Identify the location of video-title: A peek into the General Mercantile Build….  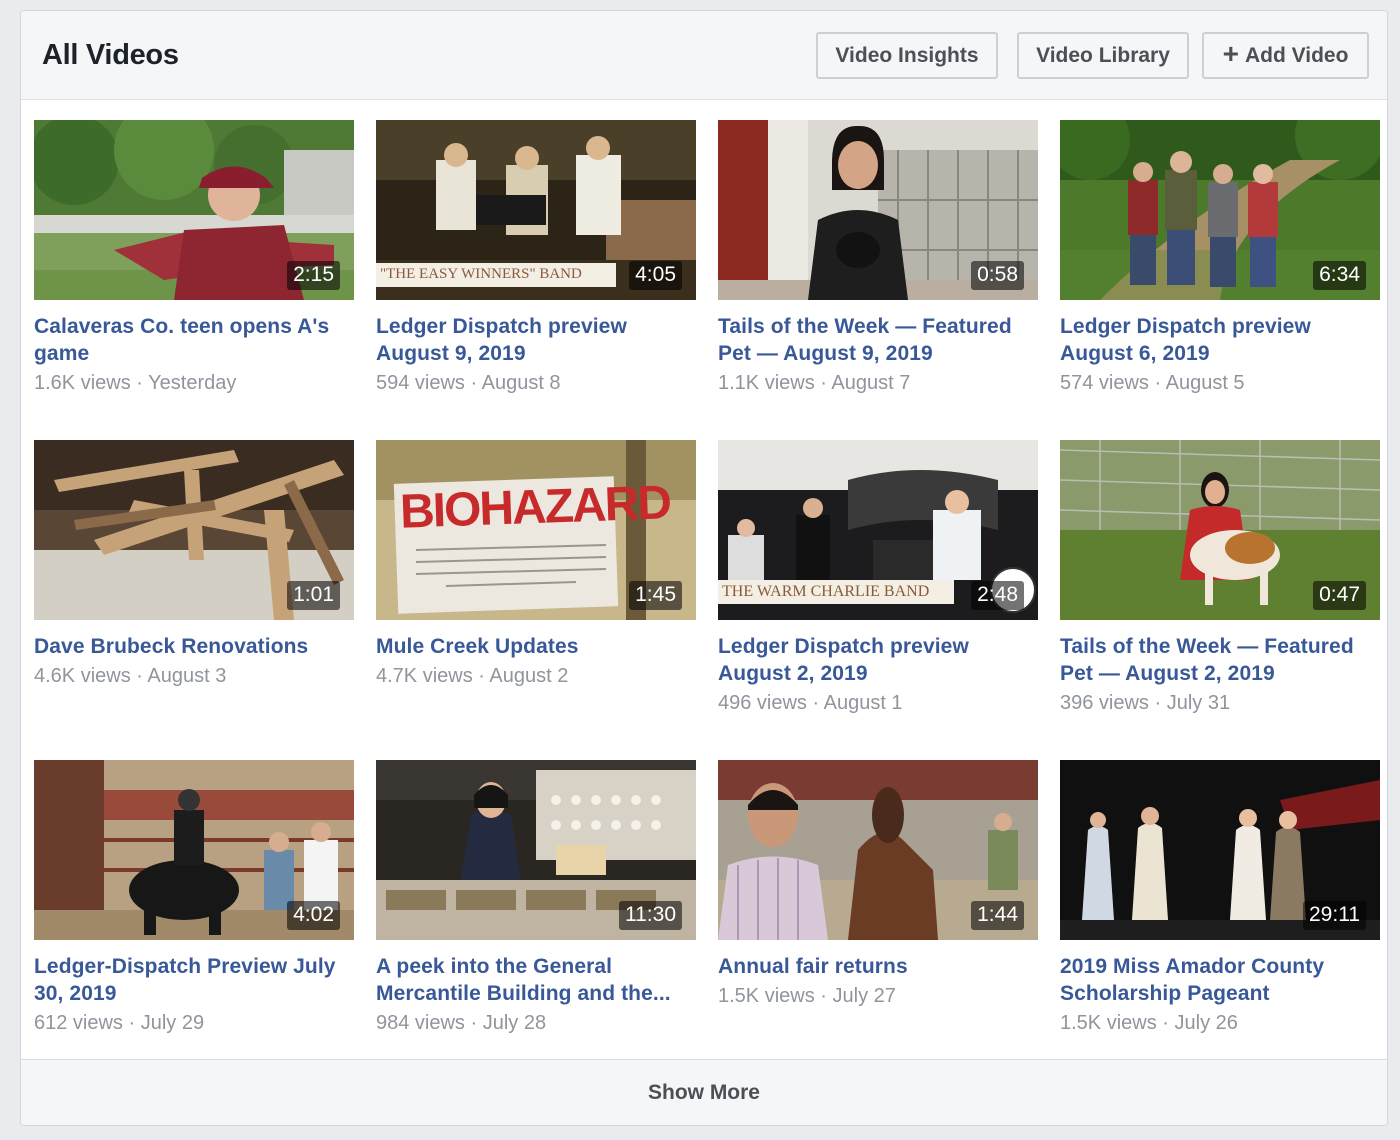
(537, 980).